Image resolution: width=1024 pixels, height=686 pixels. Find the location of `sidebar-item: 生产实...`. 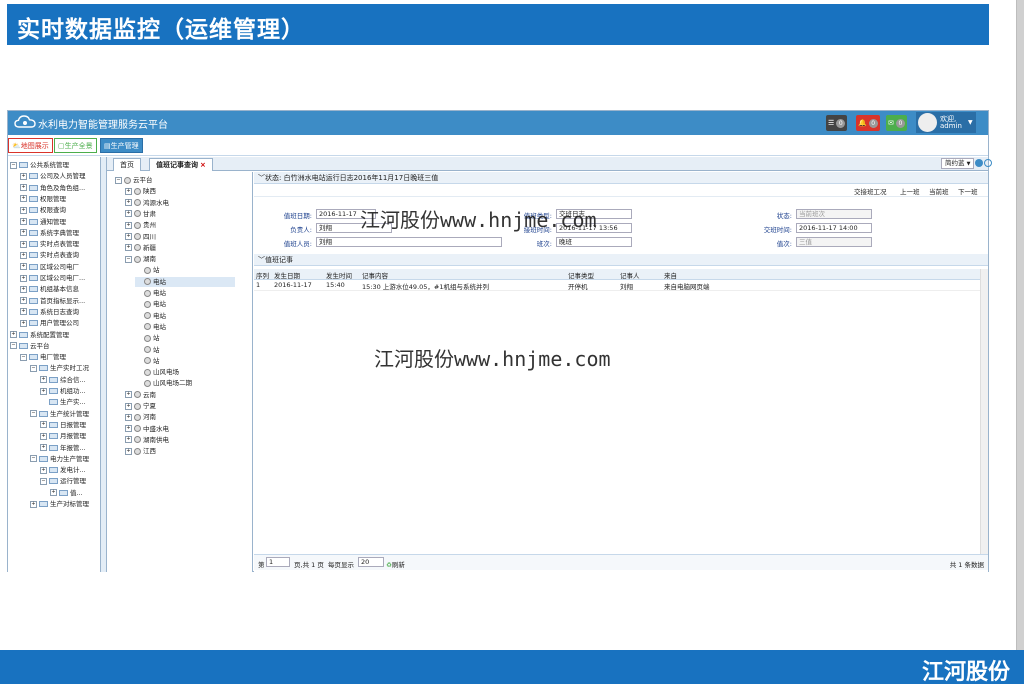

sidebar-item: 生产实... is located at coordinates (63, 402).